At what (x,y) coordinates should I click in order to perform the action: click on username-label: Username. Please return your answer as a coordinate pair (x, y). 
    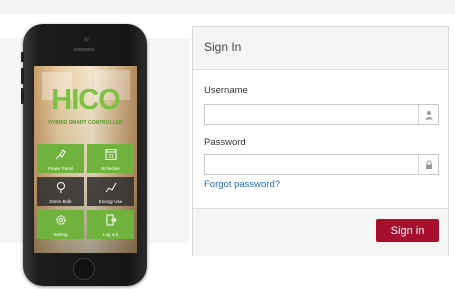
    Looking at the image, I should click on (226, 90).